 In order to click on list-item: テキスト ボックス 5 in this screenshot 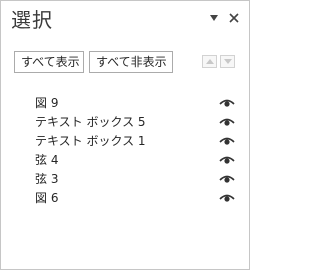, I will do `click(125, 122)`.